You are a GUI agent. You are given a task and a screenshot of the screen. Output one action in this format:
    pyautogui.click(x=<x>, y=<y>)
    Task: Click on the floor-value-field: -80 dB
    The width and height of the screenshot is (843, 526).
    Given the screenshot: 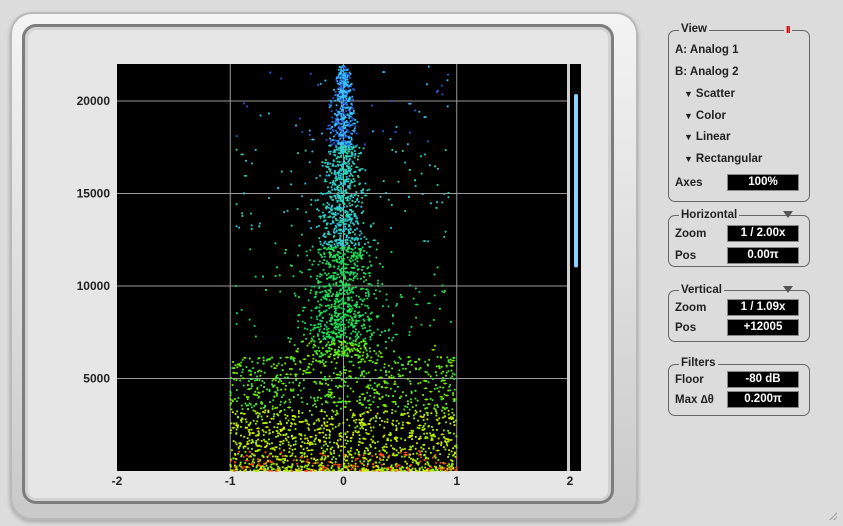 What is the action you would take?
    pyautogui.click(x=763, y=379)
    